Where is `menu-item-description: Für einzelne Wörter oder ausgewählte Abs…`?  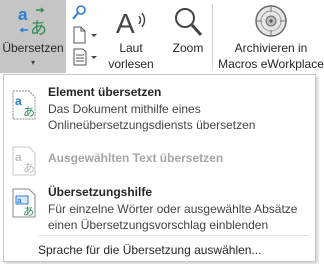
menu-item-description: Für einzelne Wörter oder ausgewählte Abs… is located at coordinates (173, 217).